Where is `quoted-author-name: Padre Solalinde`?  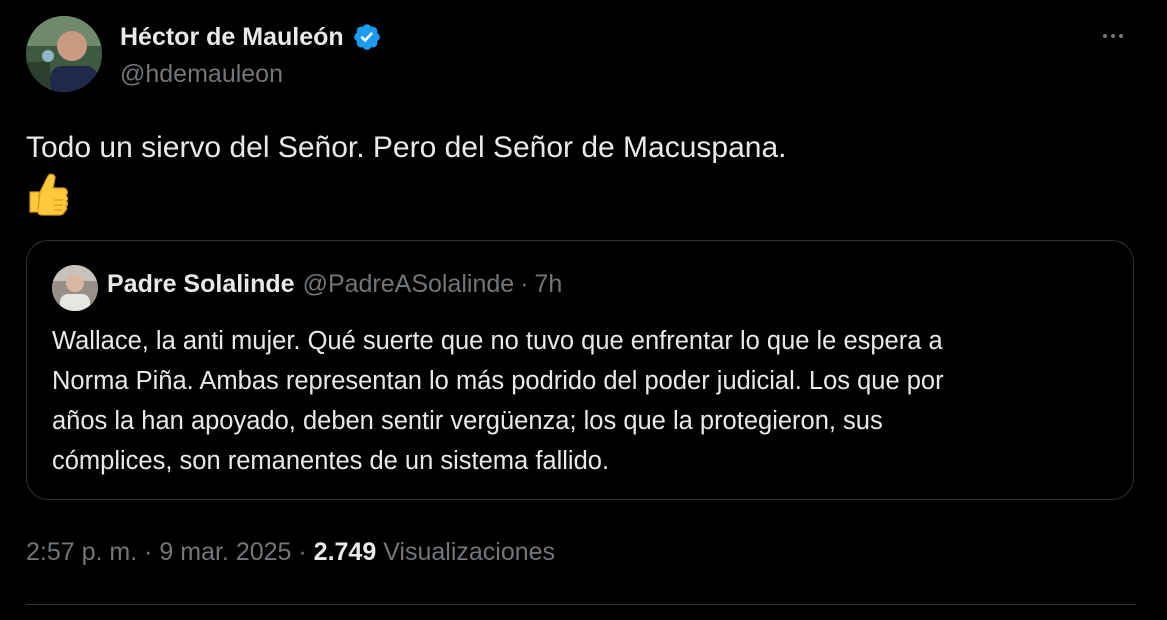
quoted-author-name: Padre Solalinde is located at coordinates (201, 284).